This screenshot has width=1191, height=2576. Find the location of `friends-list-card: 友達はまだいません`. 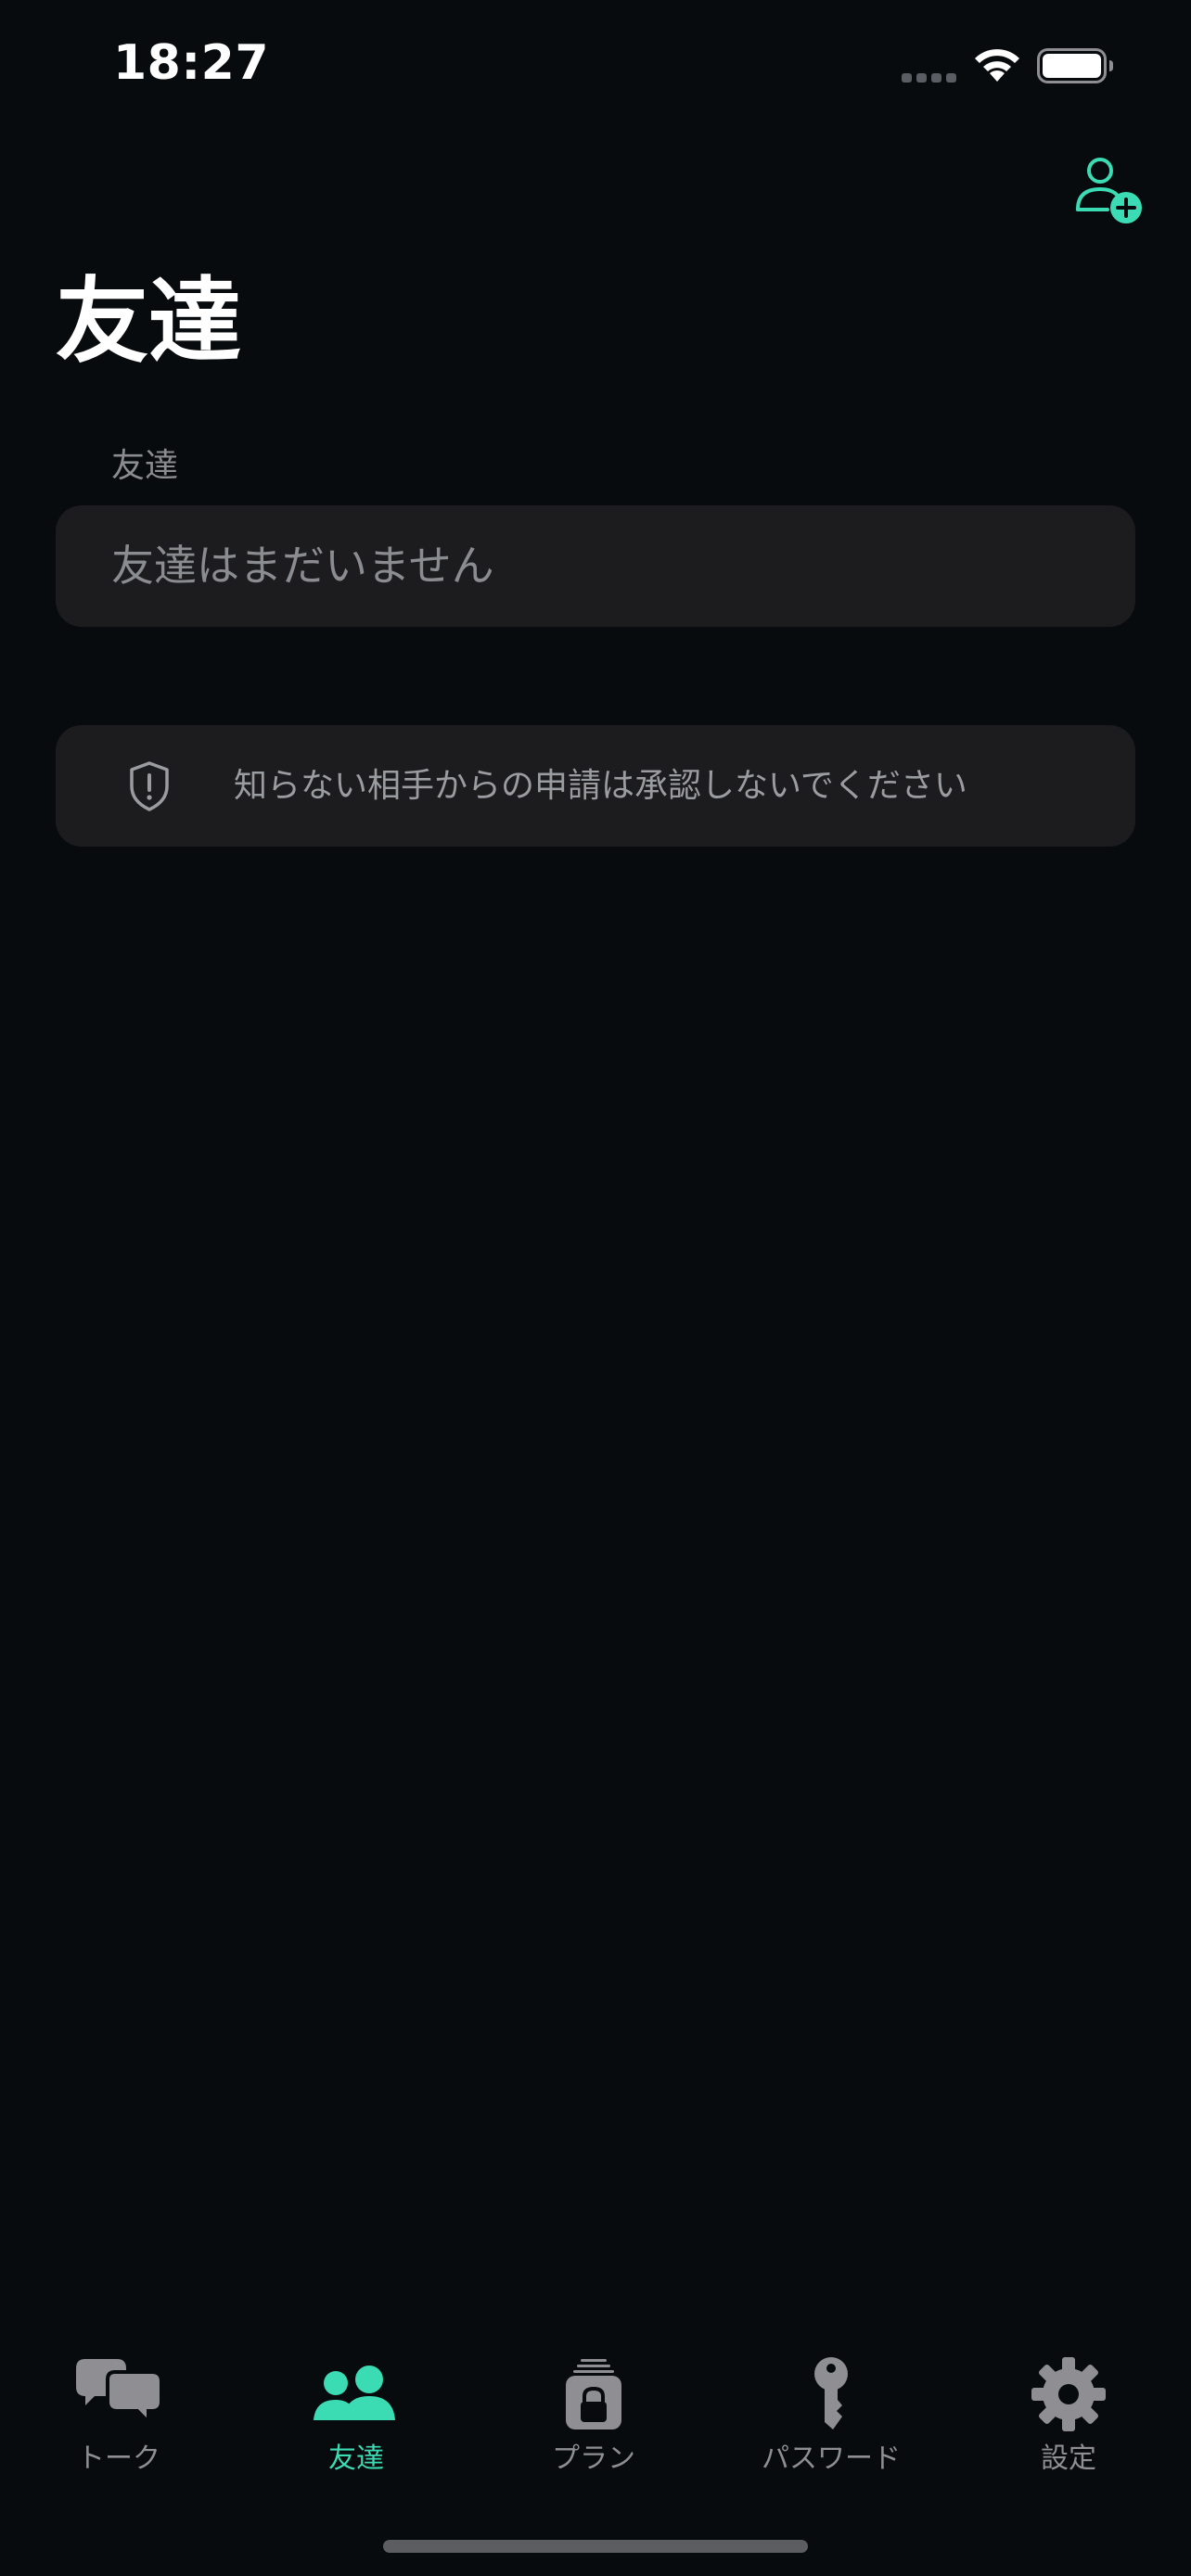

friends-list-card: 友達はまだいません is located at coordinates (595, 566).